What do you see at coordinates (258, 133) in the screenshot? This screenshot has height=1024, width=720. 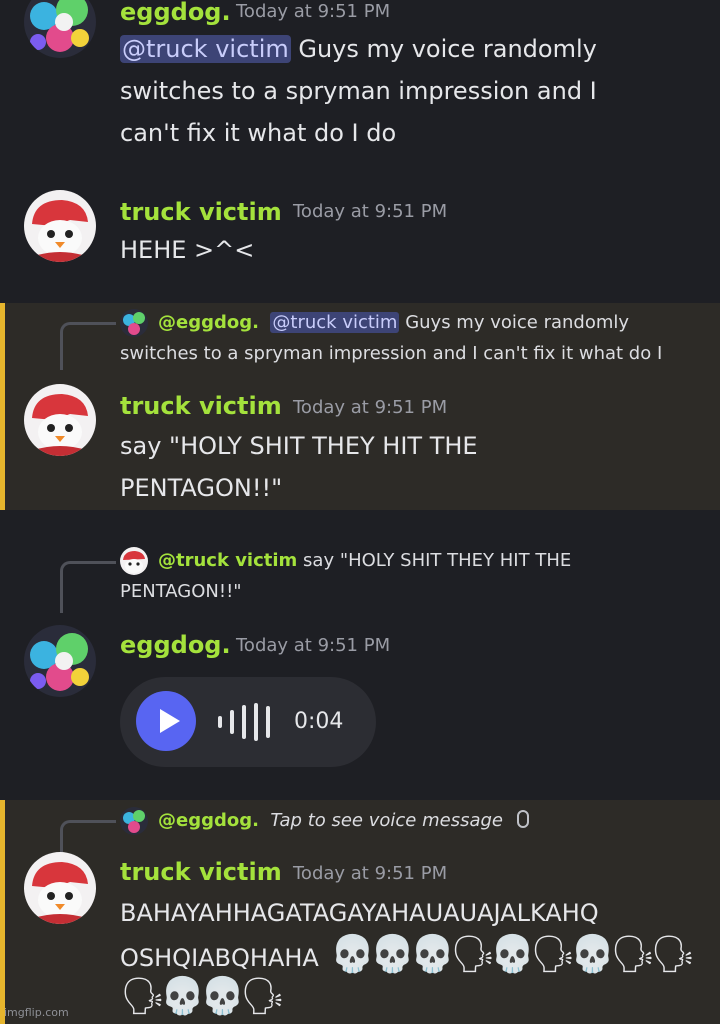 I see `message-line: can't fix it what do I do` at bounding box center [258, 133].